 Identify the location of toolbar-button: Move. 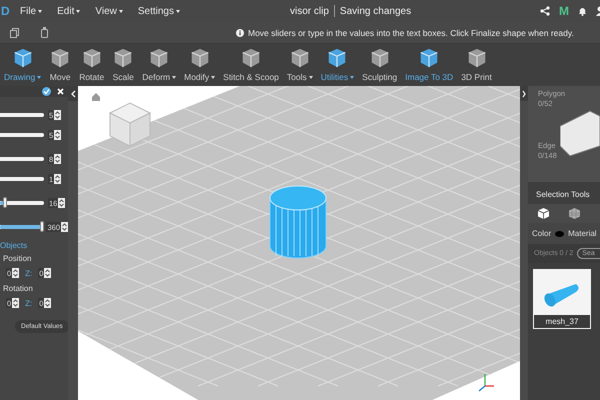
(60, 64).